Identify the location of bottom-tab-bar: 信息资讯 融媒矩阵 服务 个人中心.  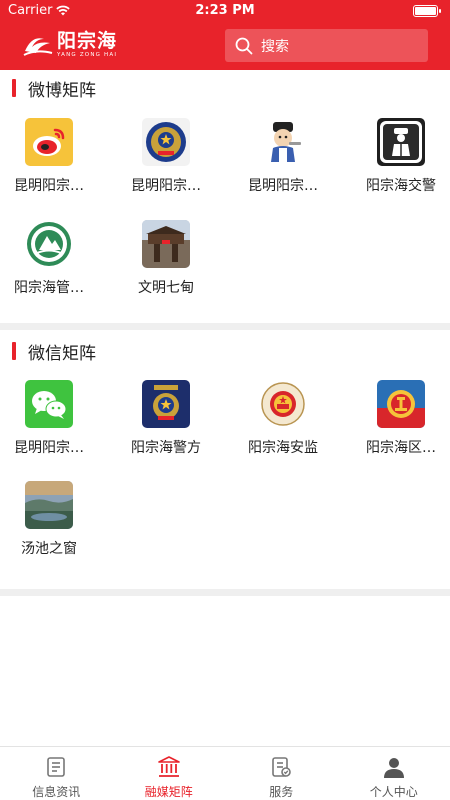
(225, 773).